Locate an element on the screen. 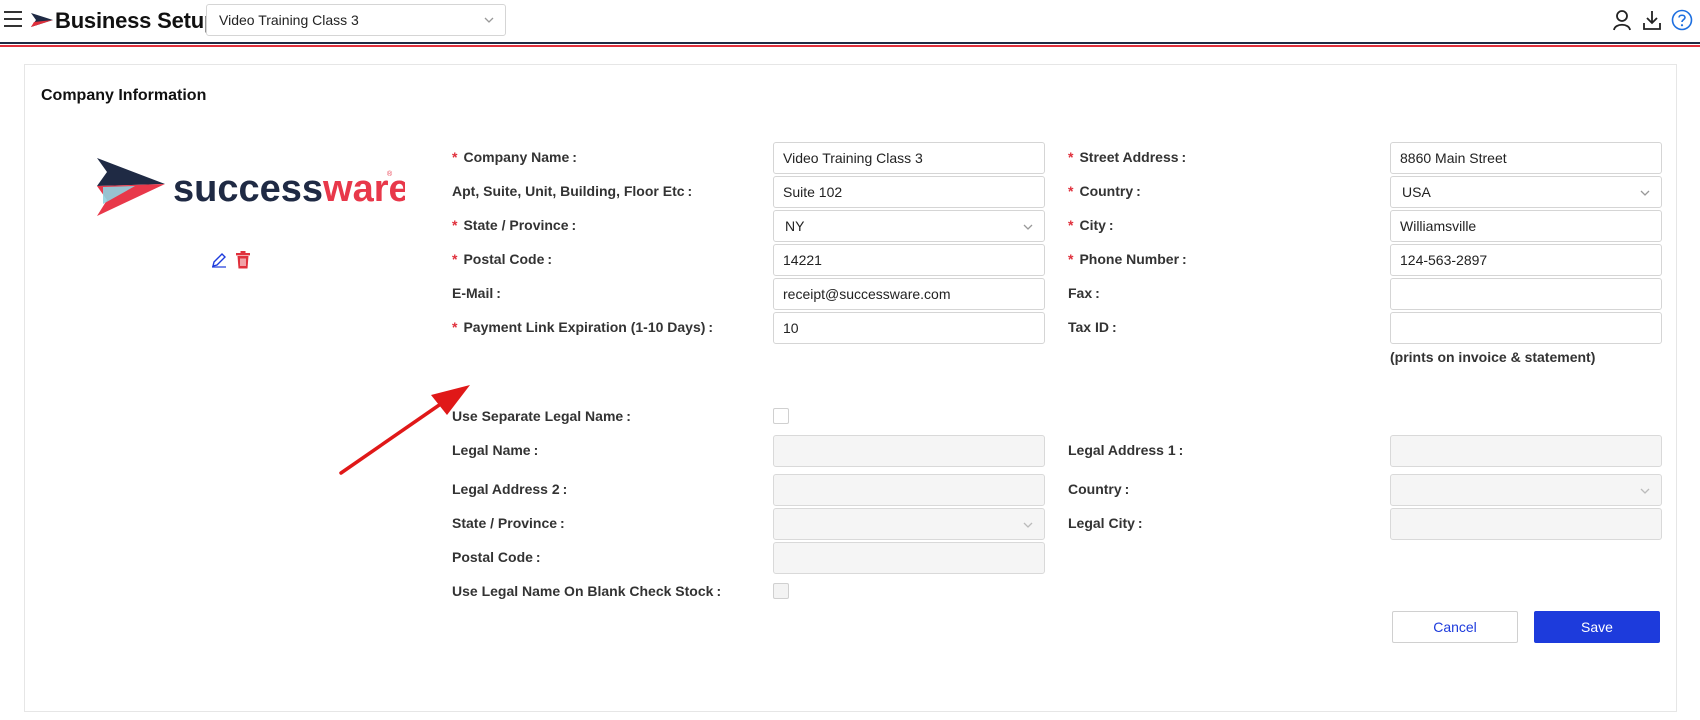 Image resolution: width=1700 pixels, height=720 pixels. use-legal-name-on-check-checkbox is located at coordinates (781, 591).